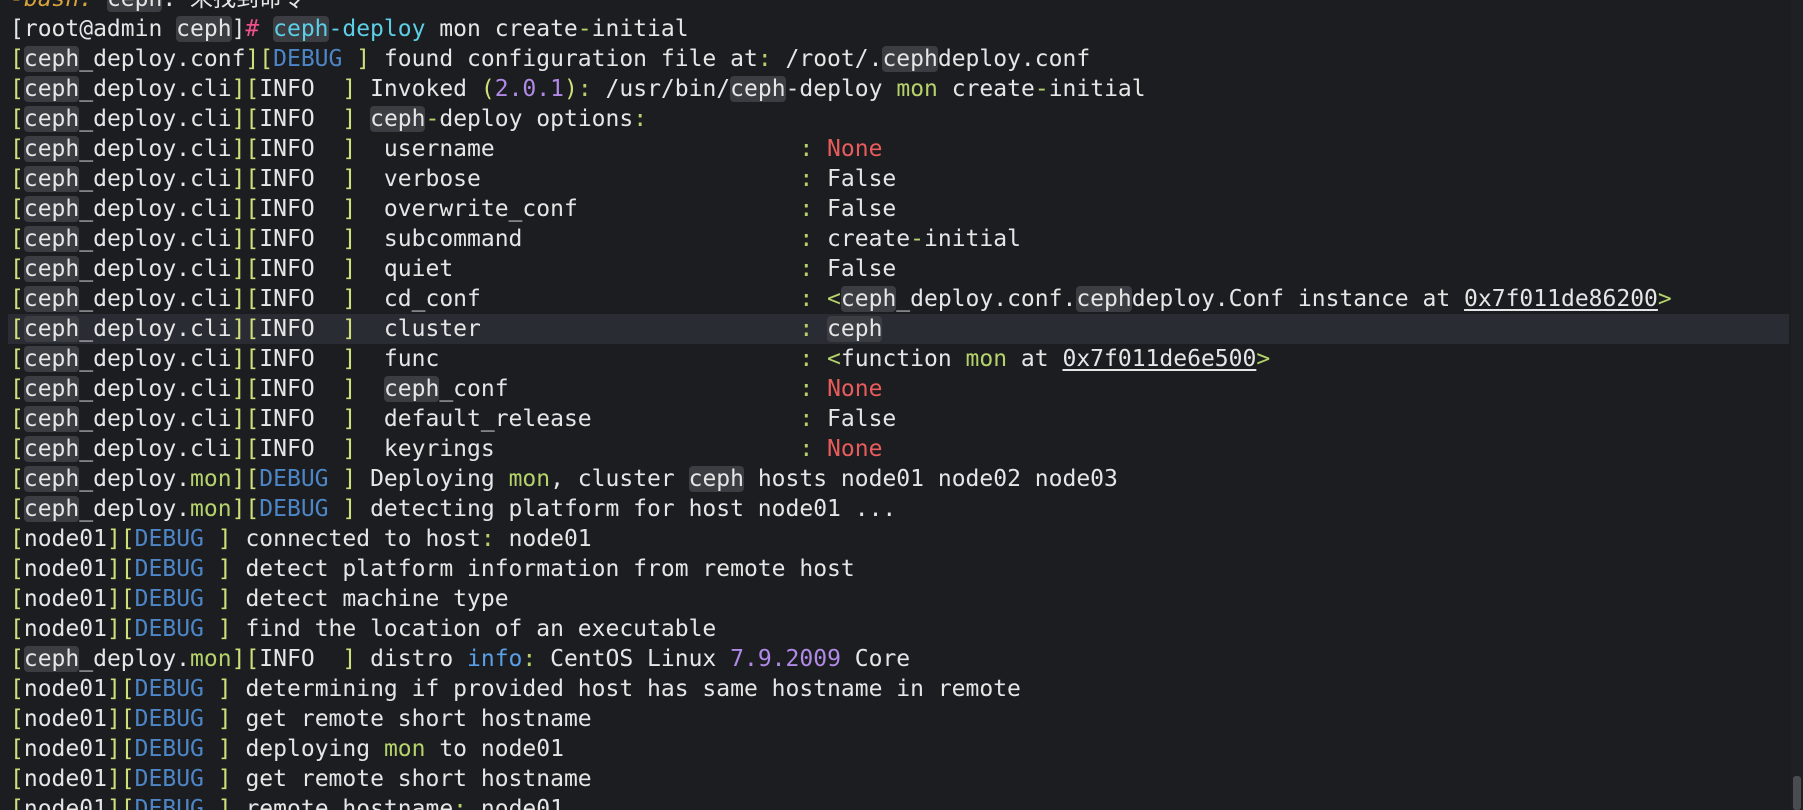  Describe the element at coordinates (785, 659) in the screenshot. I see `output-text: 7.9.2009` at that location.